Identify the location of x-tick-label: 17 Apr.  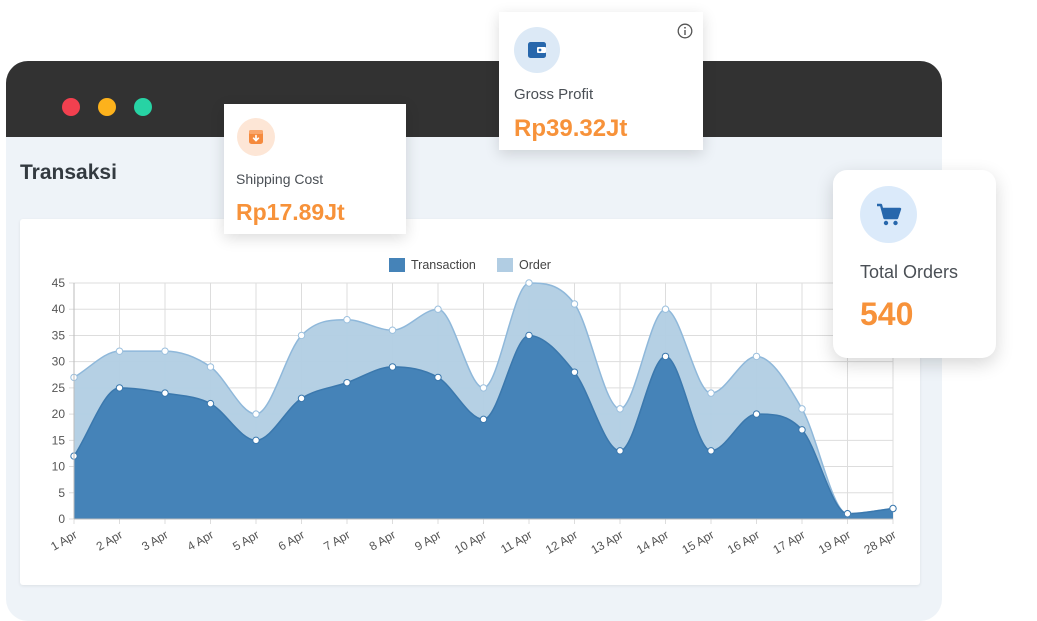
(788, 541).